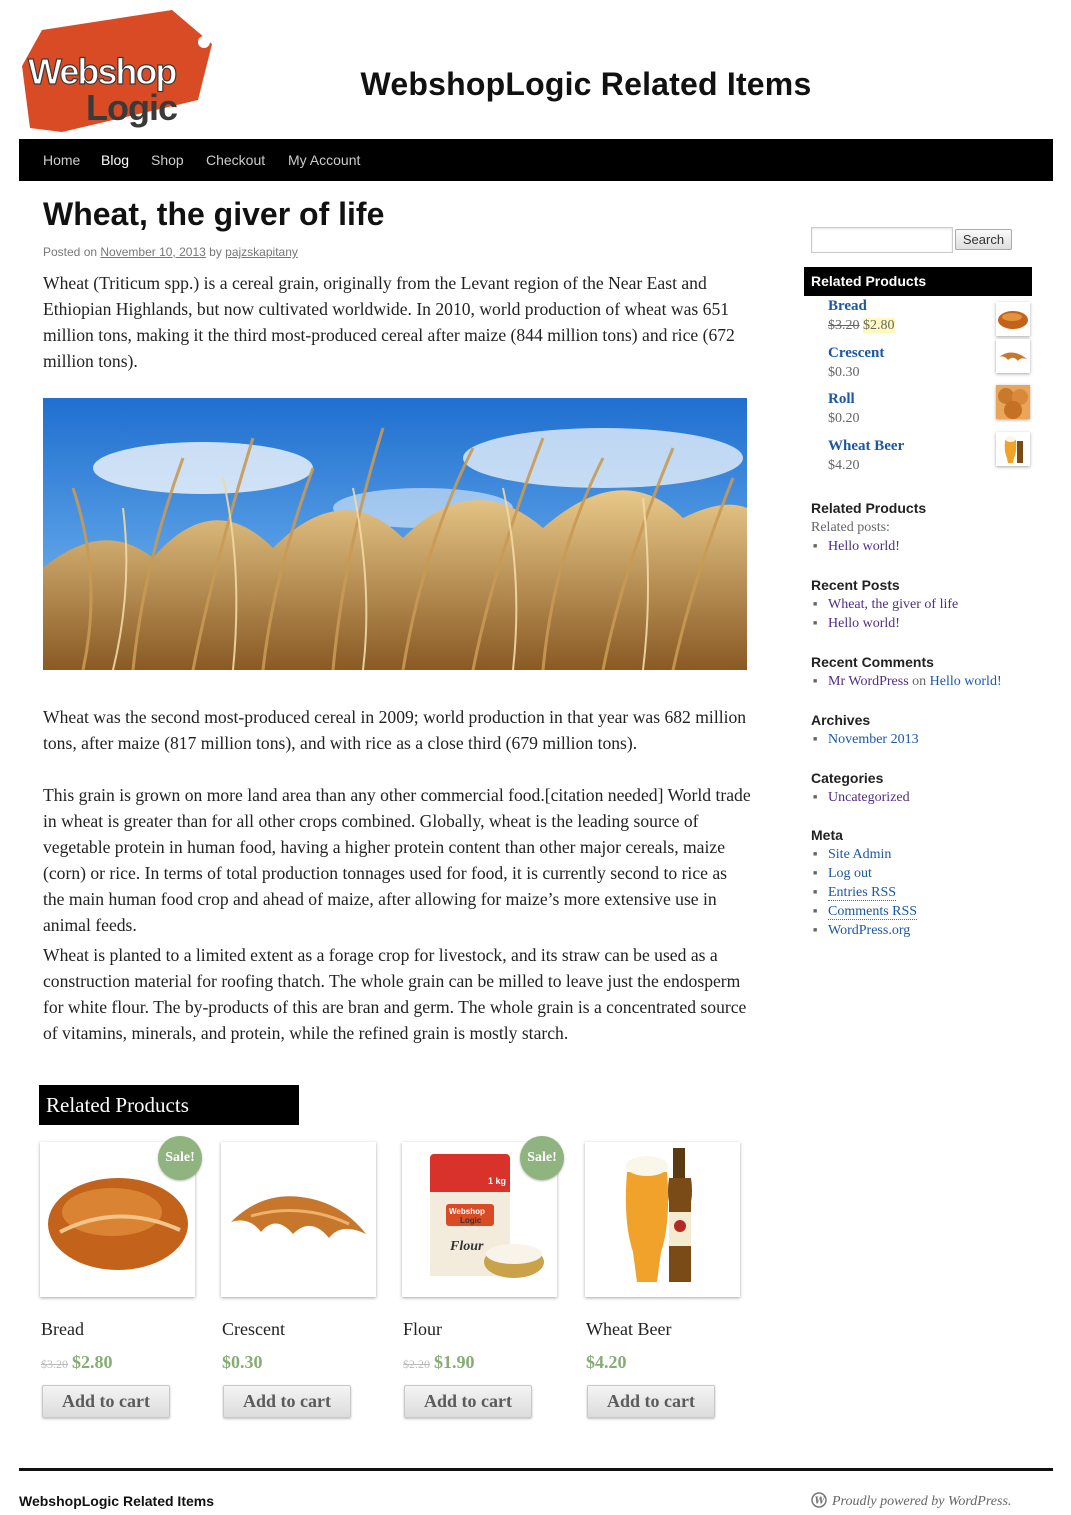 This screenshot has width=1071, height=1515. I want to click on search-button: Search, so click(983, 239).